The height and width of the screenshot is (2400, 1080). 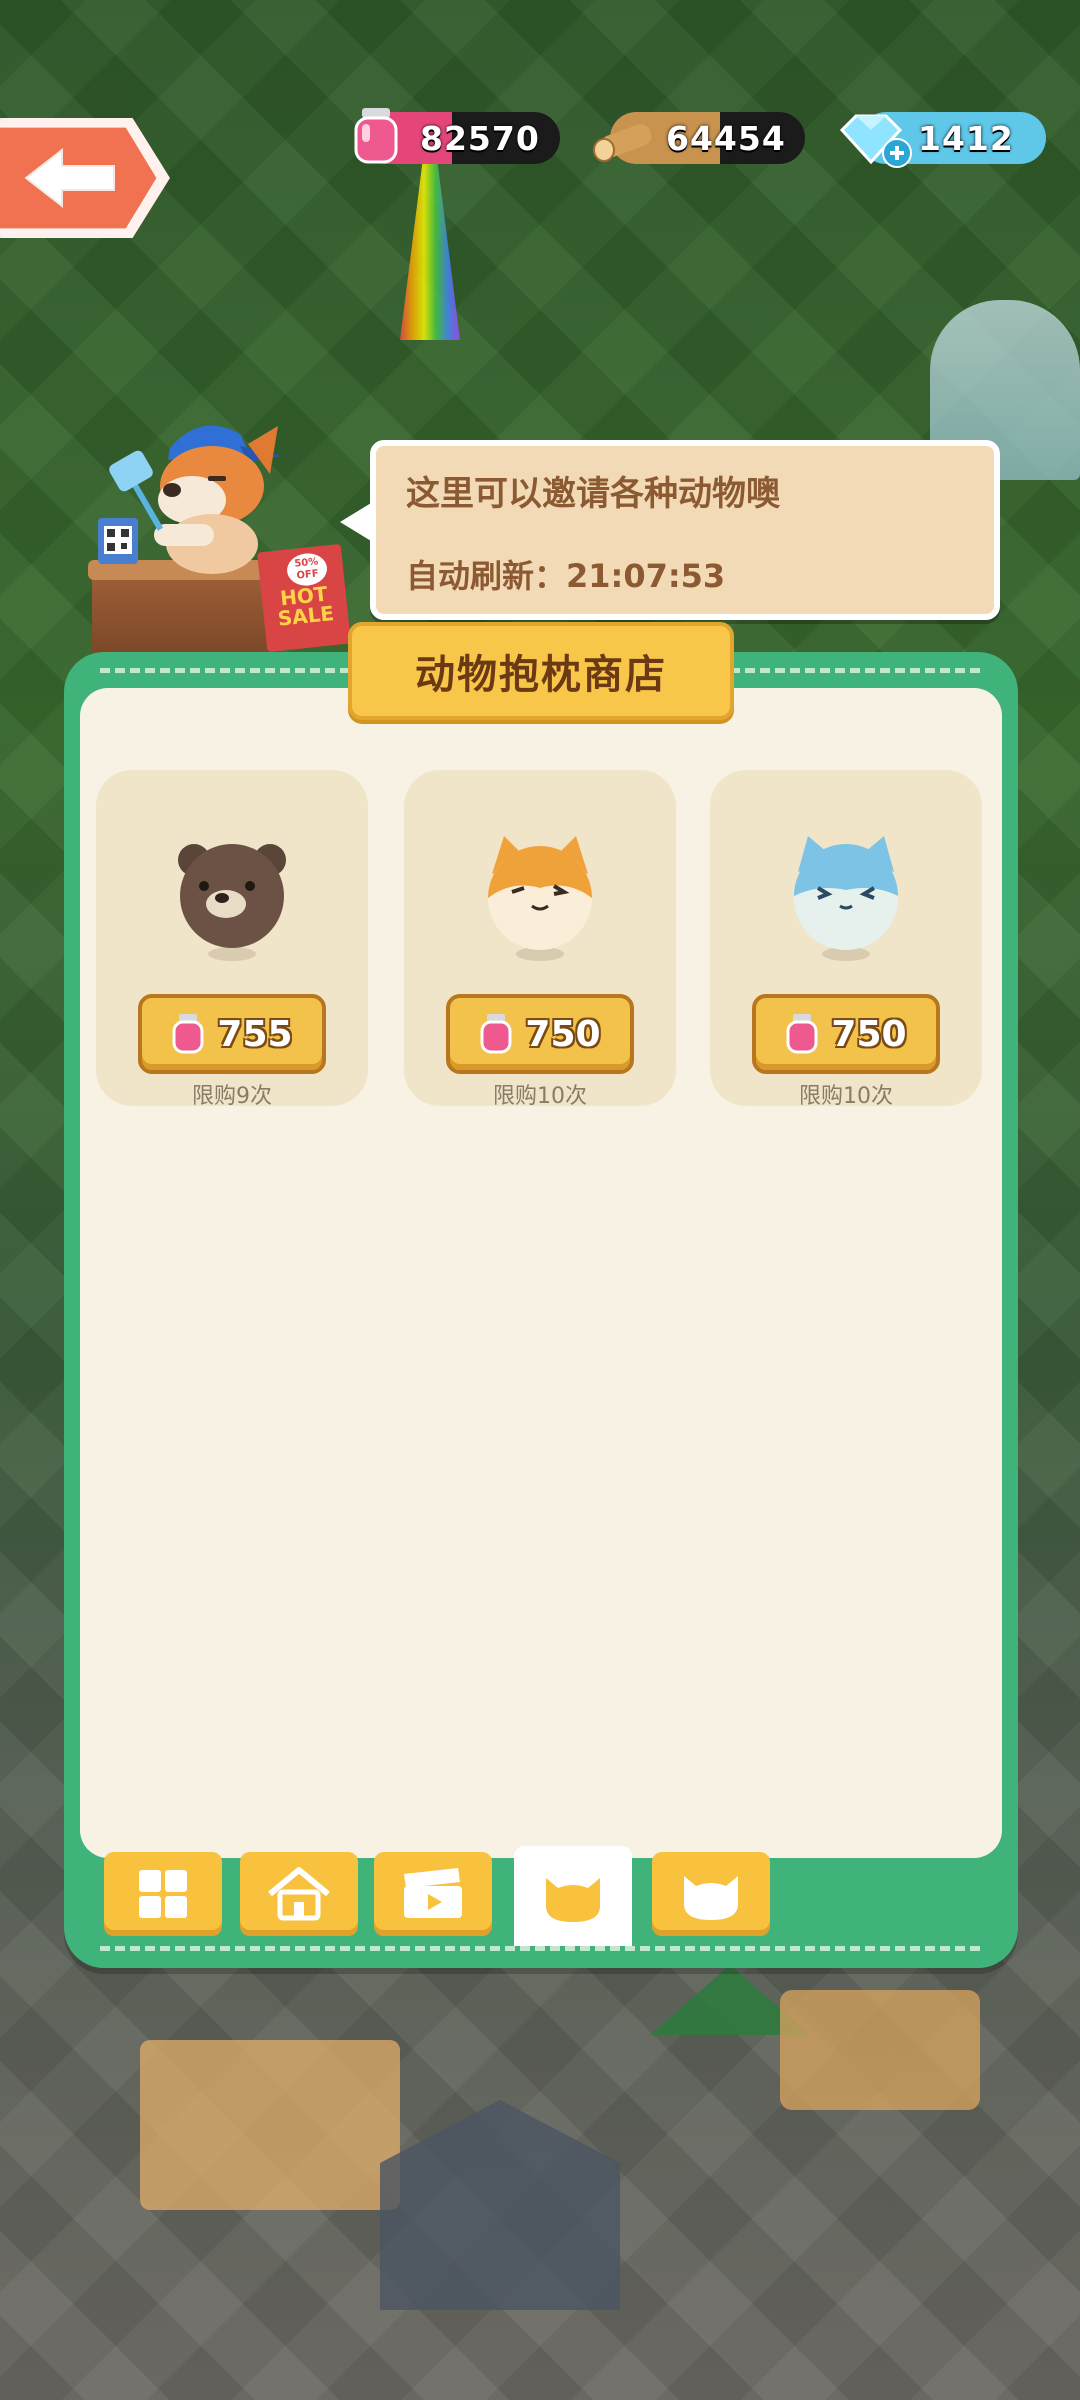 I want to click on house-icon, so click(x=299, y=1894).